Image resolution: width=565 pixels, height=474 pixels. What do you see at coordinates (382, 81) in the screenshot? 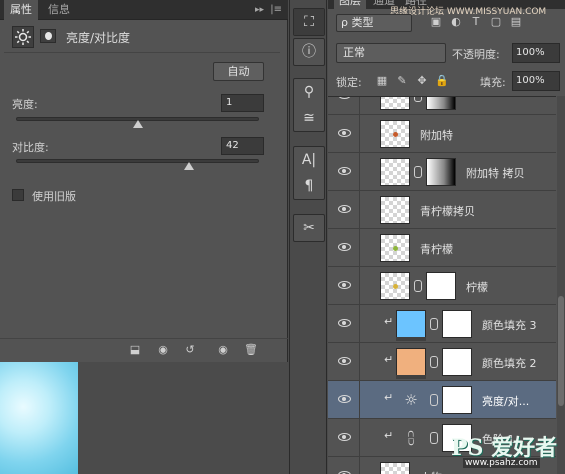
I see `lock-transparent-pixels-icon: ▦` at bounding box center [382, 81].